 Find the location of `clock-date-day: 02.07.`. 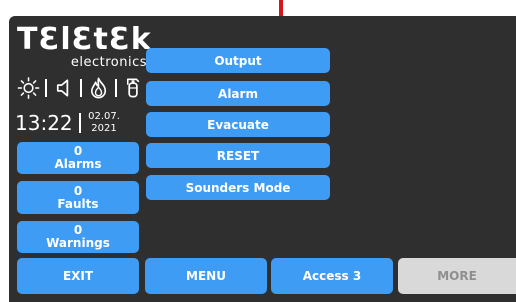

clock-date-day: 02.07. is located at coordinates (104, 116).